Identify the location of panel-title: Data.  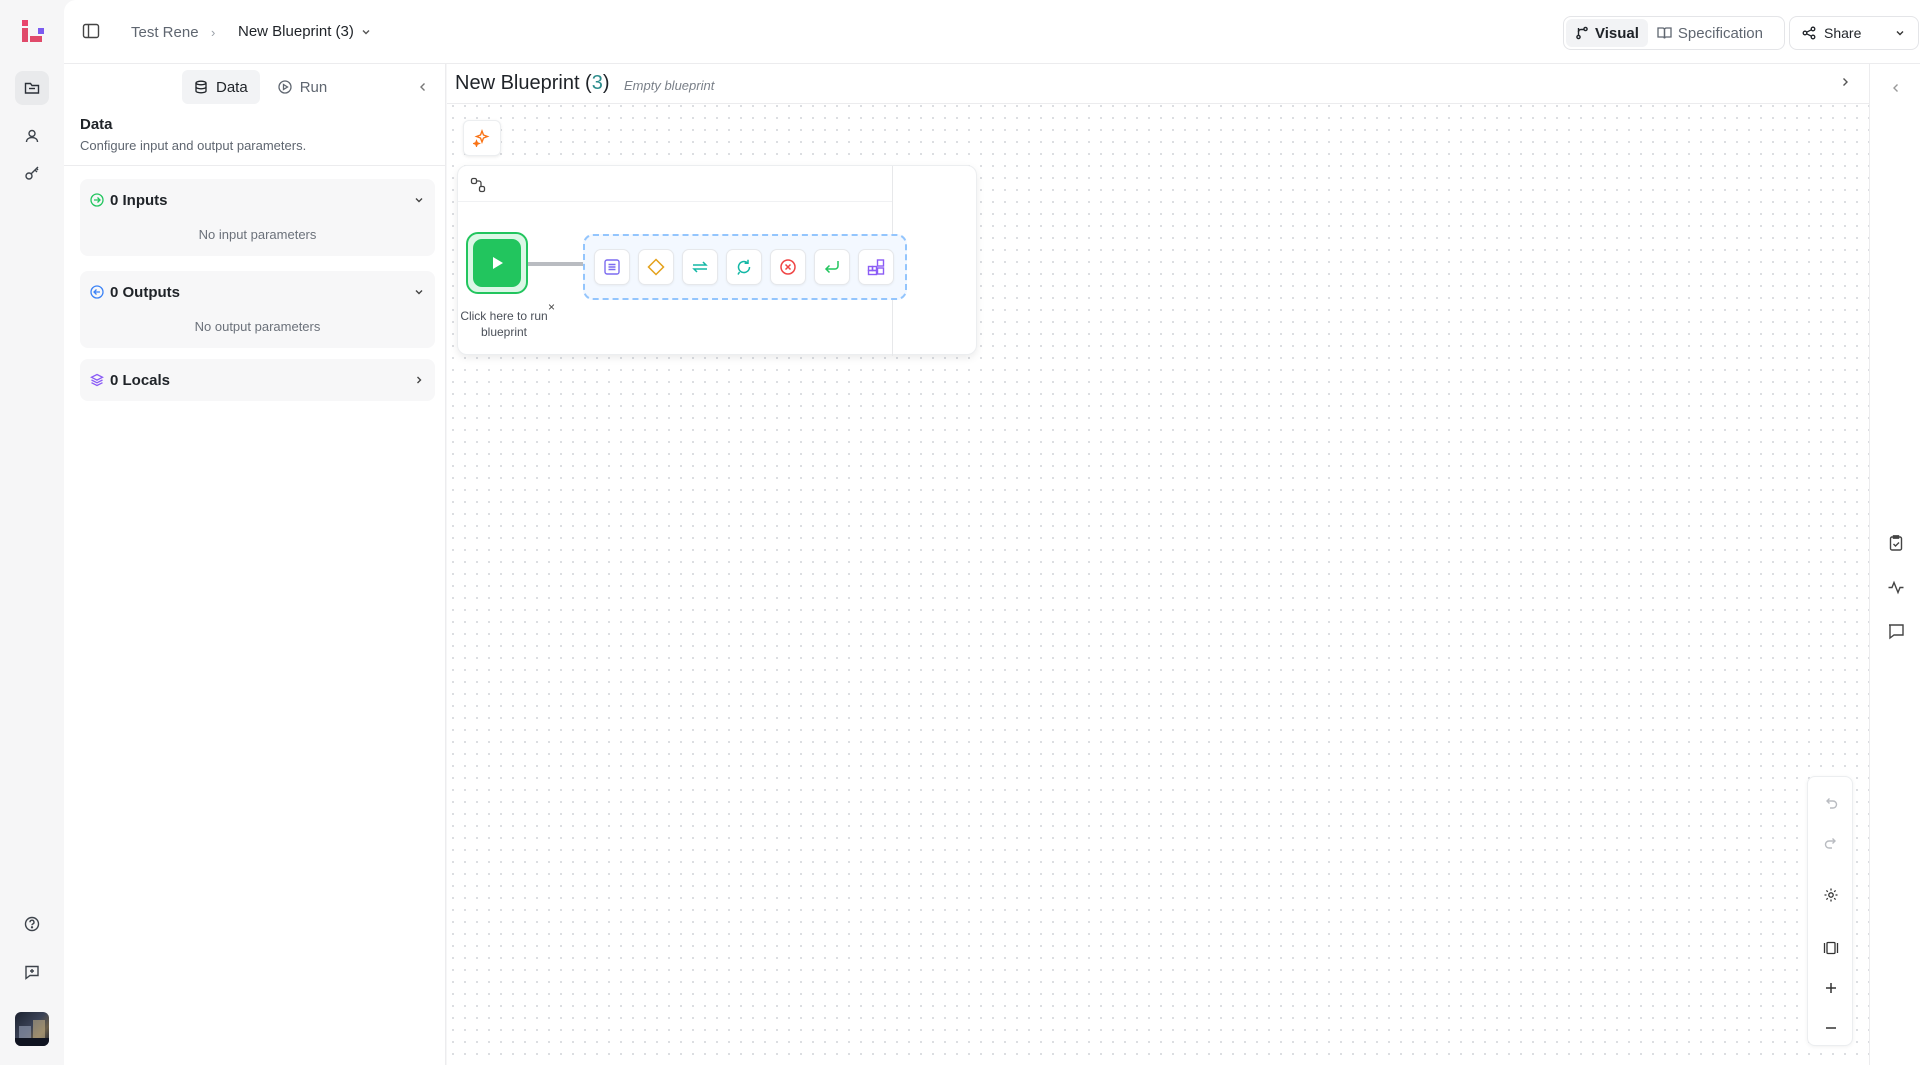
(96, 124).